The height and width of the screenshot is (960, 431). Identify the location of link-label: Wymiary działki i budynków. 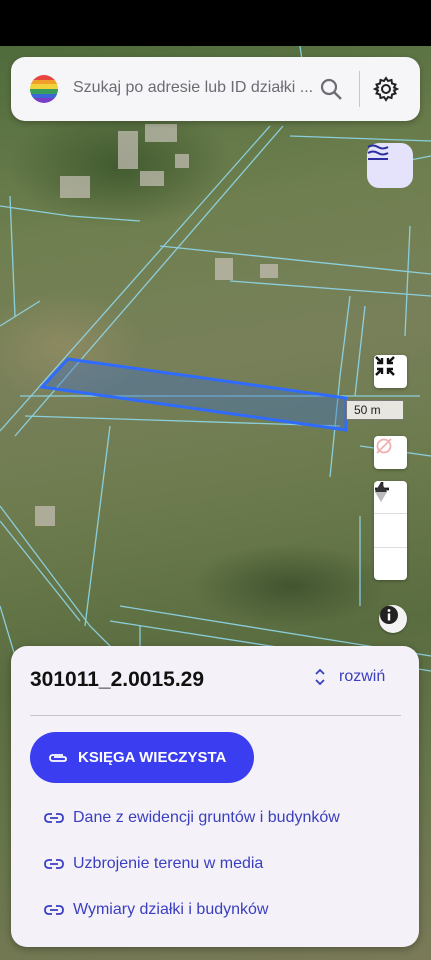
(171, 909).